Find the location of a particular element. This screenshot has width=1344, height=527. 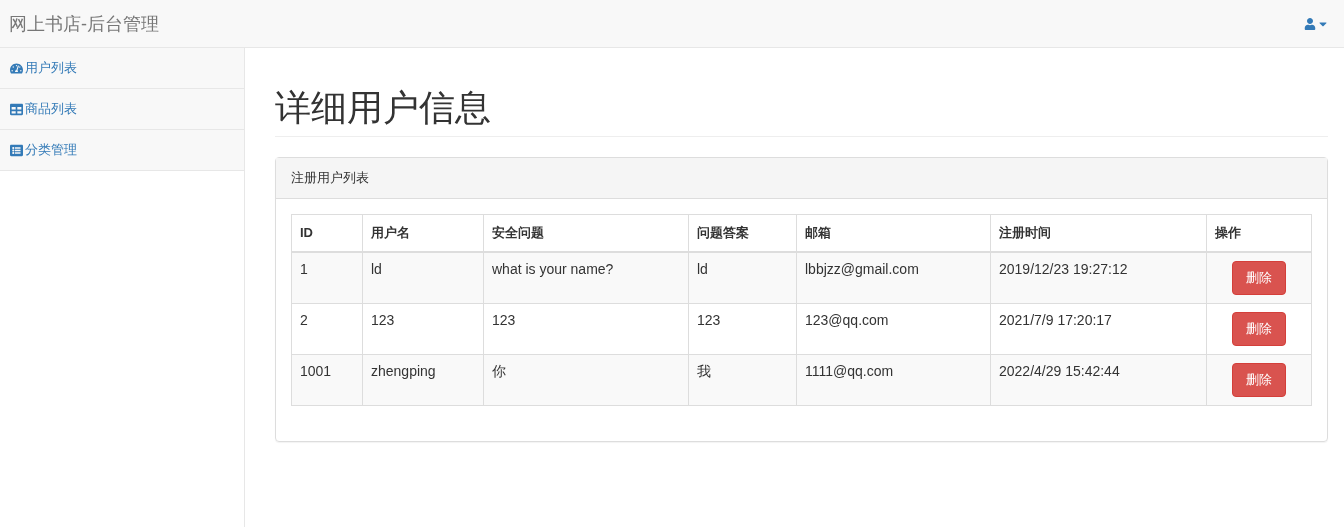

column-header: 问题答案 is located at coordinates (742, 233).